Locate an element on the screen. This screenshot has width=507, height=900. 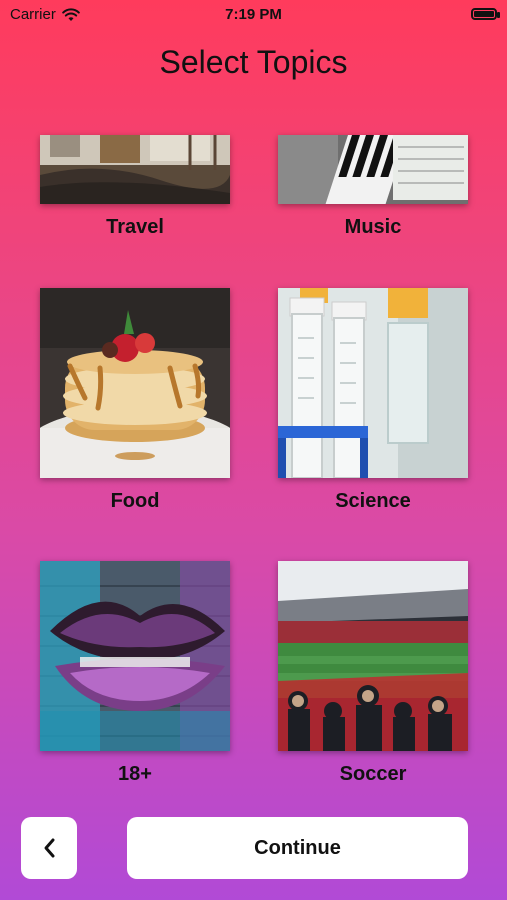
topic-label: Soccer is located at coordinates (373, 774).